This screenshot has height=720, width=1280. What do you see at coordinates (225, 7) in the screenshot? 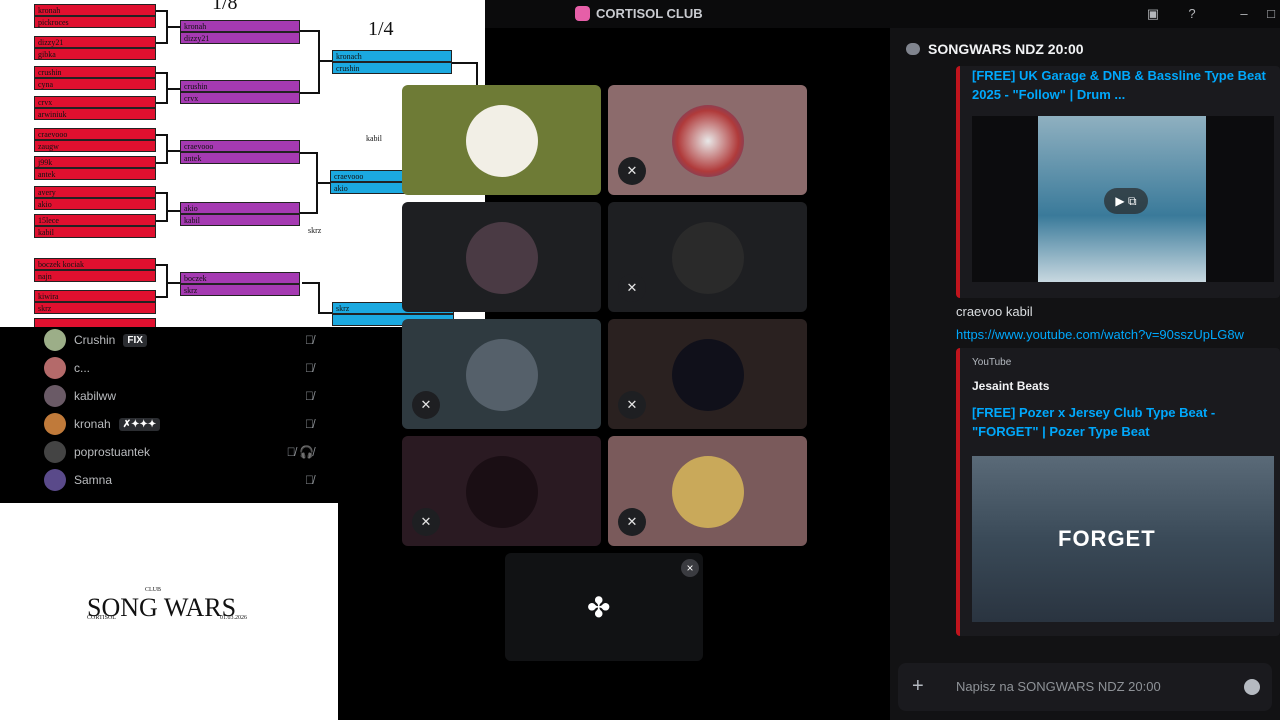
I see `round-label-1-8: 1/8` at bounding box center [225, 7].